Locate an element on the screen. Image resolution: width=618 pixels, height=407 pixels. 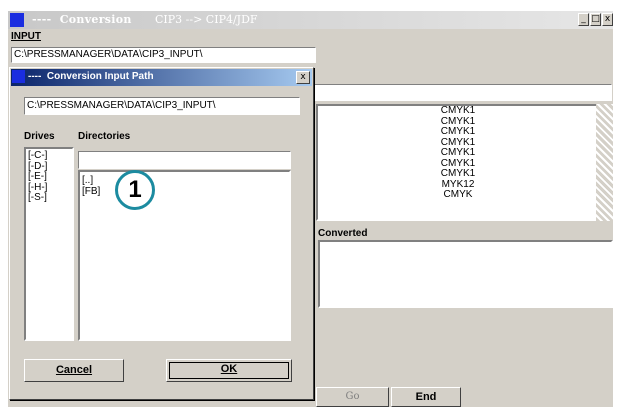
directory-filter-field is located at coordinates (184, 160).